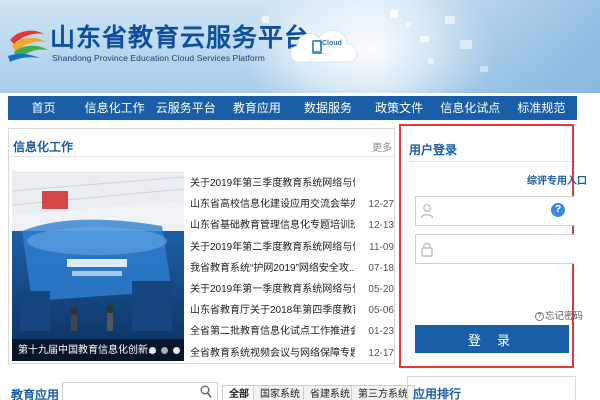 This screenshot has width=600, height=400. What do you see at coordinates (272, 225) in the screenshot?
I see `news-item-title: 山东省基础教育管理信息化专题培训班举办` at bounding box center [272, 225].